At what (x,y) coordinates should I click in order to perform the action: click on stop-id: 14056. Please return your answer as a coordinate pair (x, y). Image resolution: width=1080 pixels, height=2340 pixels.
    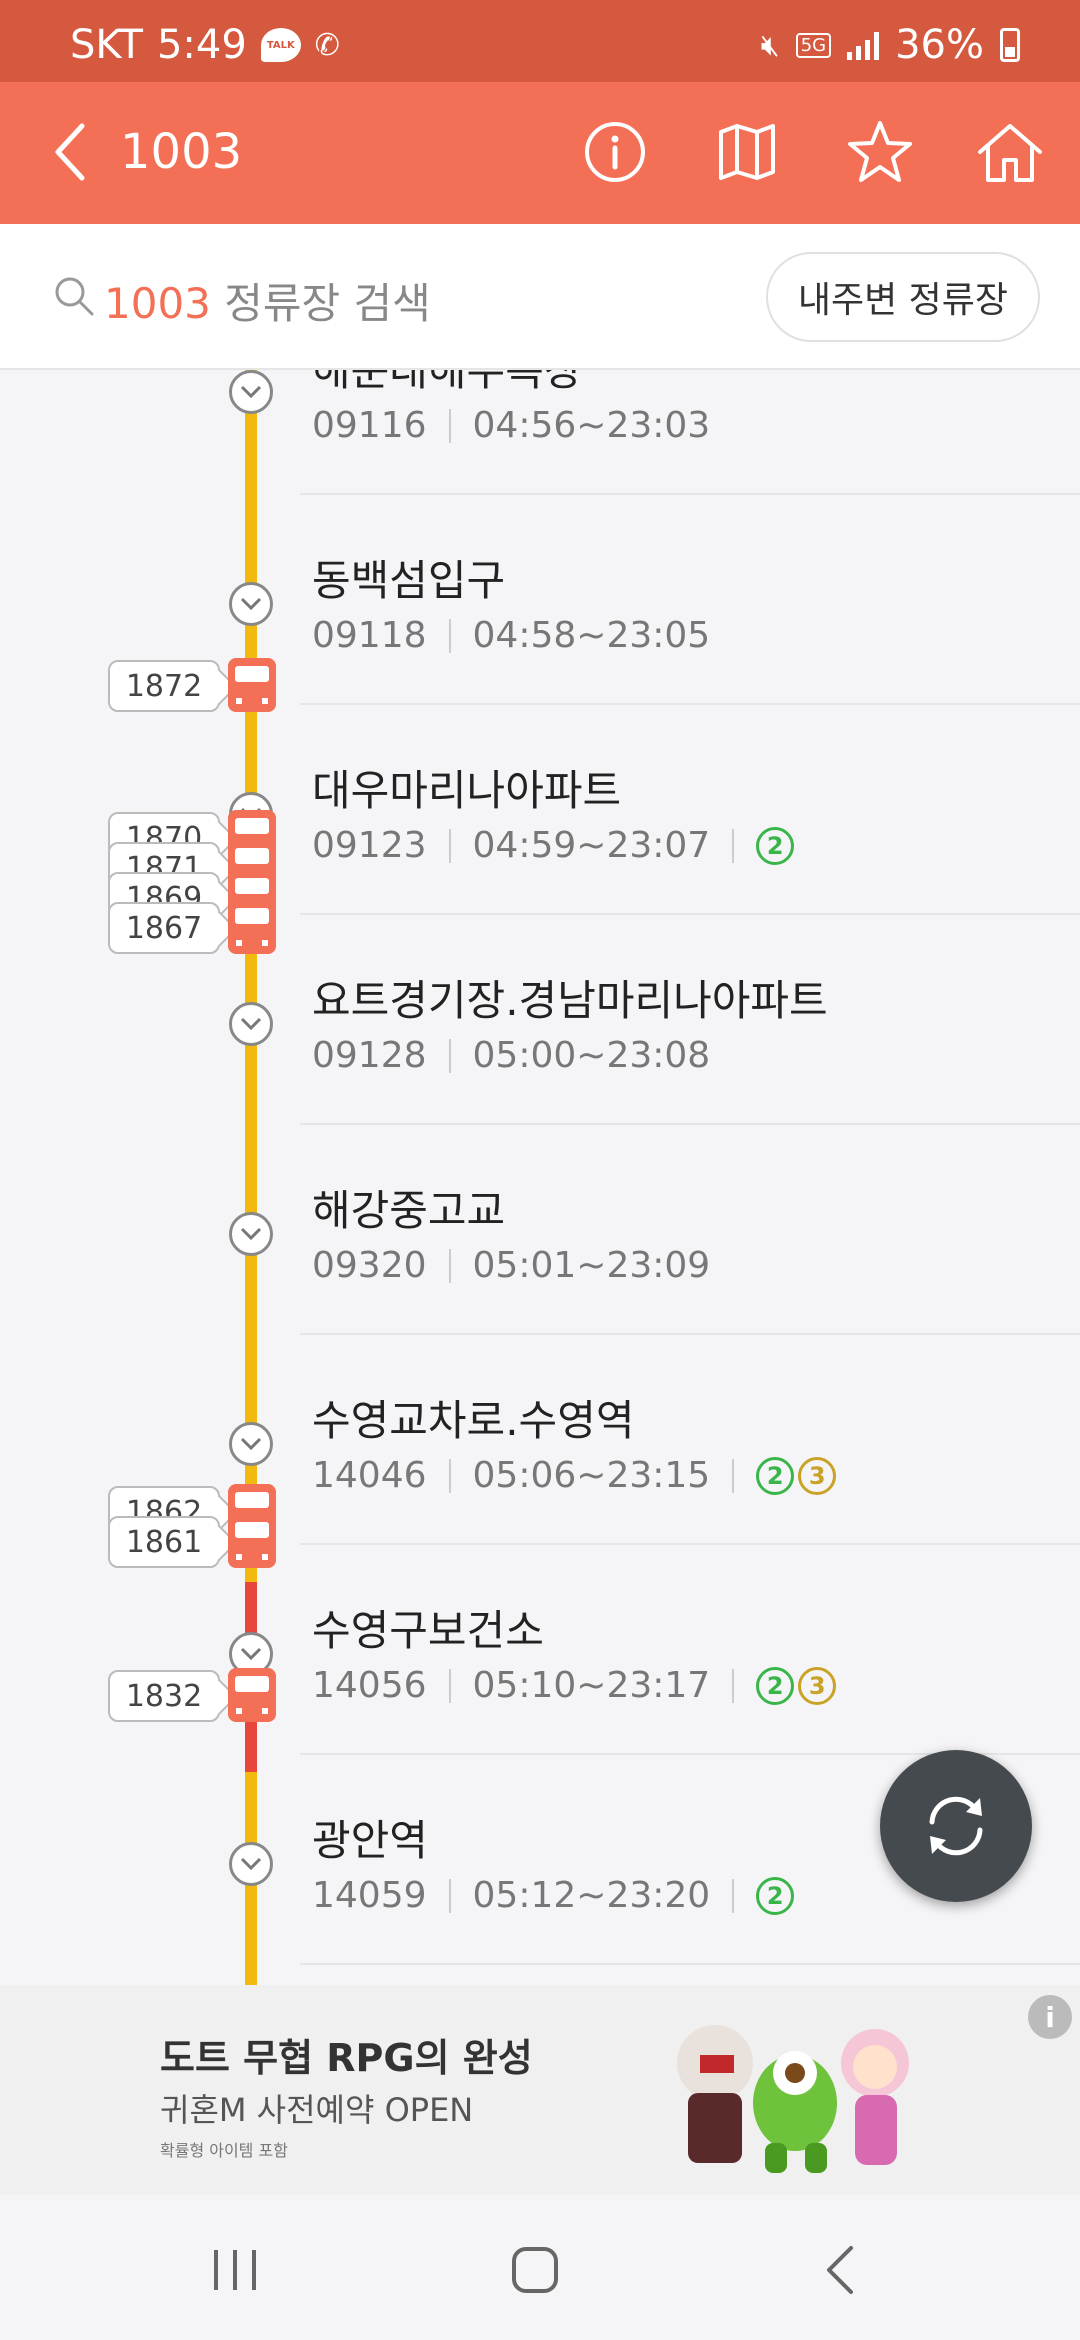
    Looking at the image, I should click on (369, 1685).